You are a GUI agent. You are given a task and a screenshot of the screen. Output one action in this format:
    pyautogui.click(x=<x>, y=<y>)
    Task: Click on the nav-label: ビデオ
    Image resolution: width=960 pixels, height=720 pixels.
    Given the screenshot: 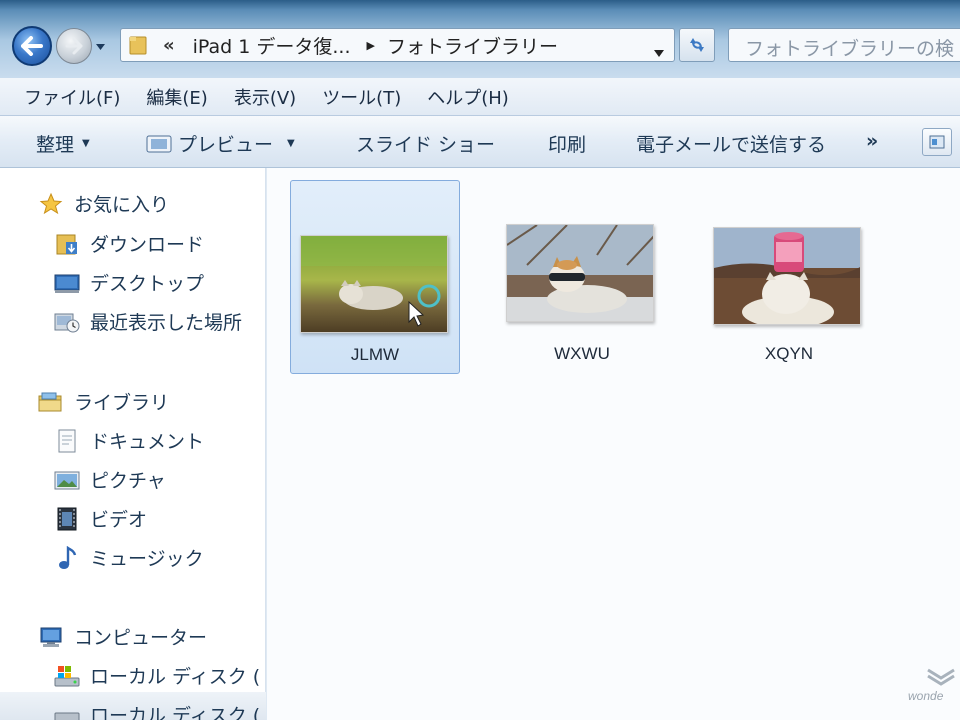 What is the action you would take?
    pyautogui.click(x=119, y=520)
    